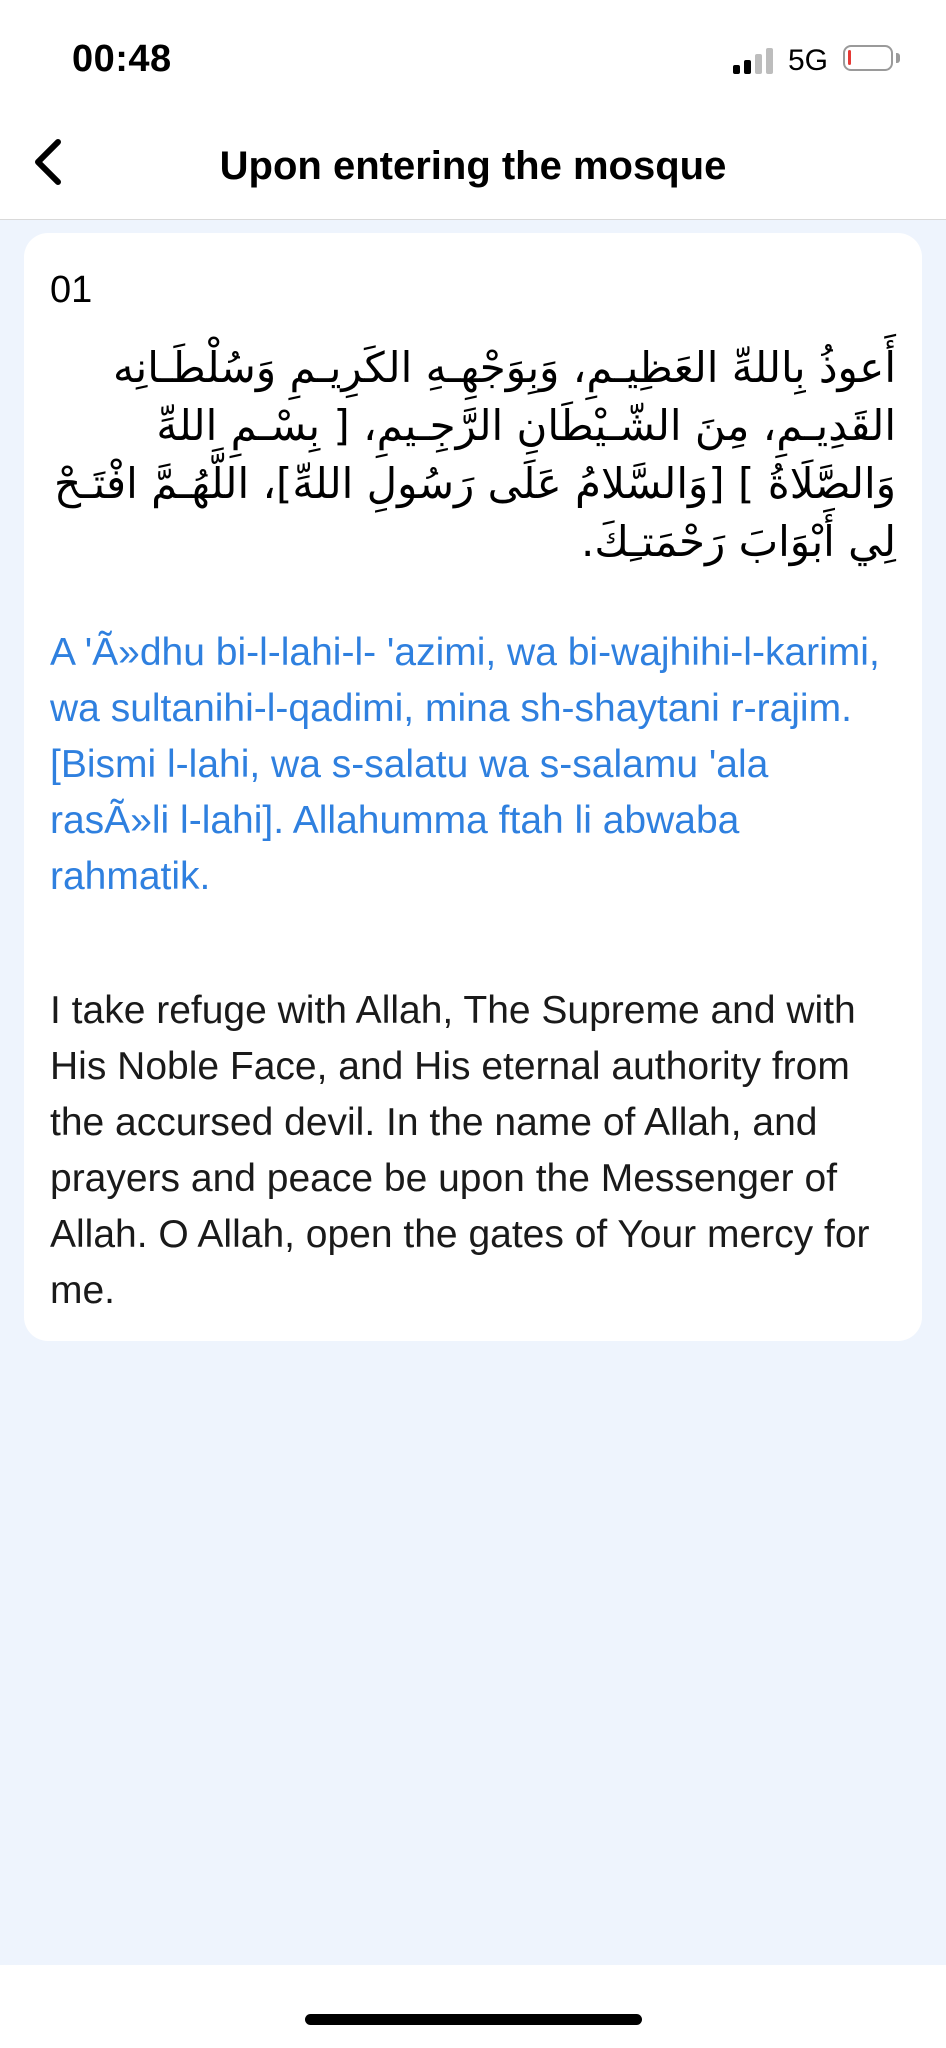 This screenshot has height=2048, width=946. Describe the element at coordinates (868, 58) in the screenshot. I see `battery-icon` at that location.